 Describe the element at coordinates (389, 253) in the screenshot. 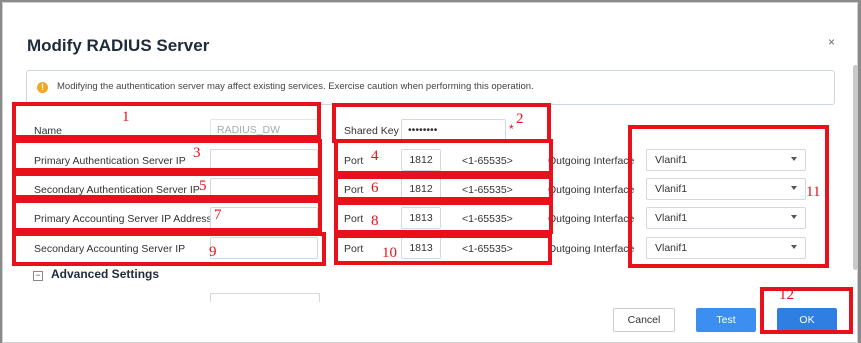

I see `annotation-number-10: 10` at that location.